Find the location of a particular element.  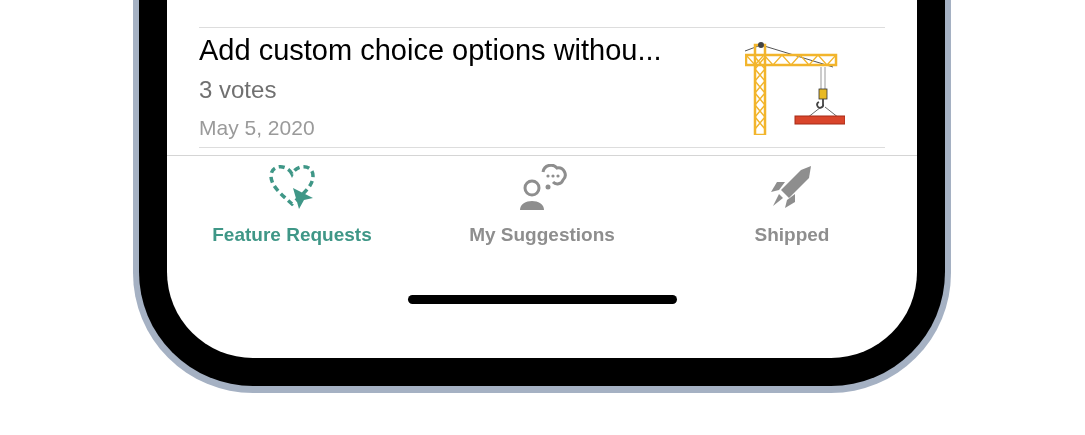

heart-cursor-icon is located at coordinates (292, 187).